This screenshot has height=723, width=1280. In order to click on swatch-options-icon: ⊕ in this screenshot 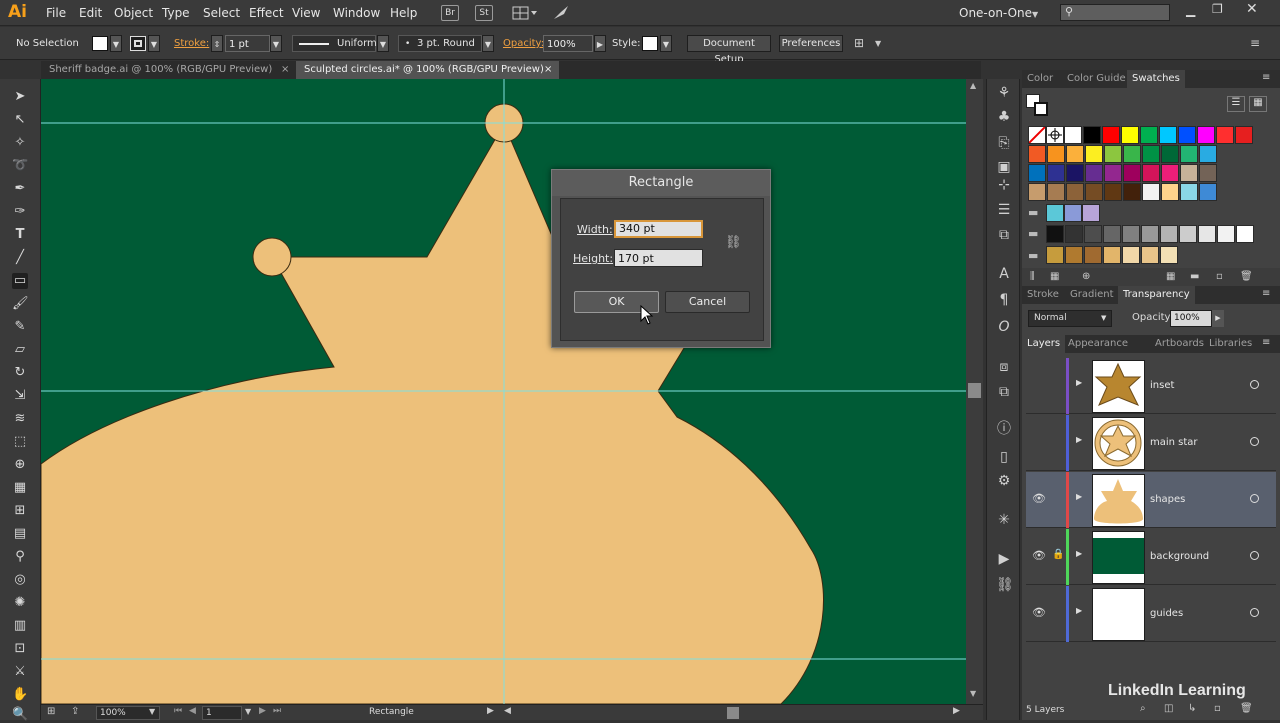, I will do `click(1086, 276)`.